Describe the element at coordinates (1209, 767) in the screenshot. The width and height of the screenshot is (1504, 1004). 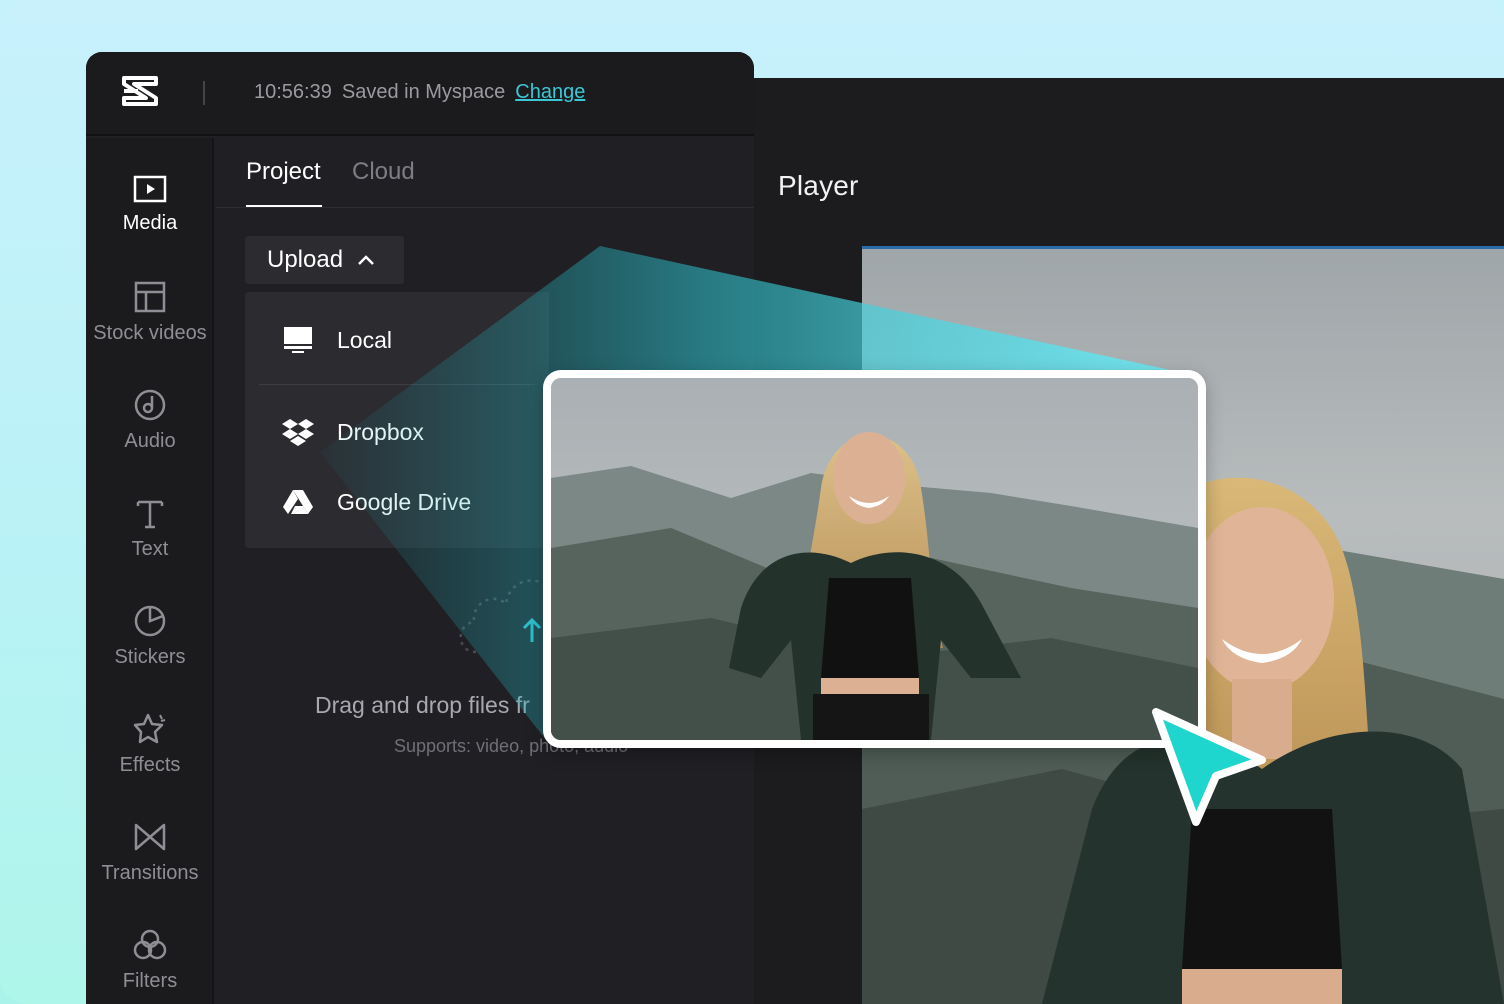
I see `cursor-arrow-icon` at that location.